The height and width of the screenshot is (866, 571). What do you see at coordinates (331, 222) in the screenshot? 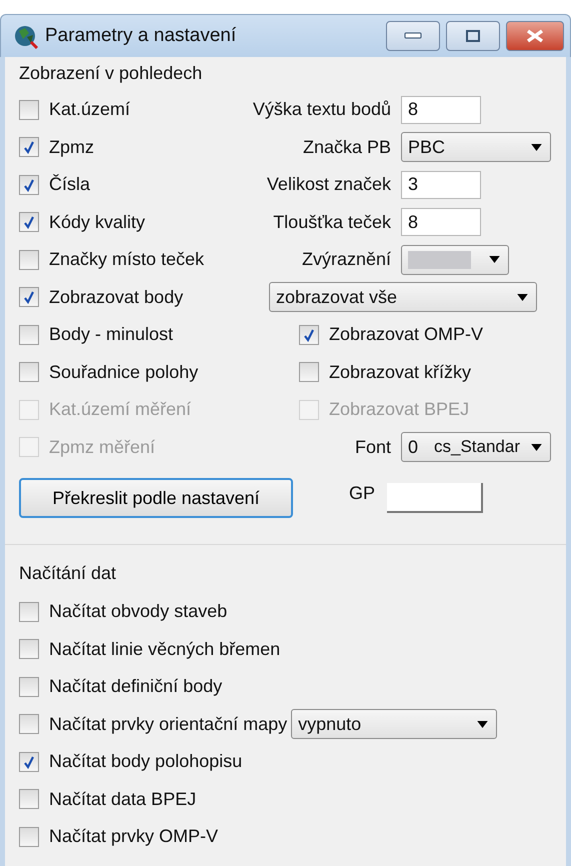
I see `field-label: Tloušťka teček` at bounding box center [331, 222].